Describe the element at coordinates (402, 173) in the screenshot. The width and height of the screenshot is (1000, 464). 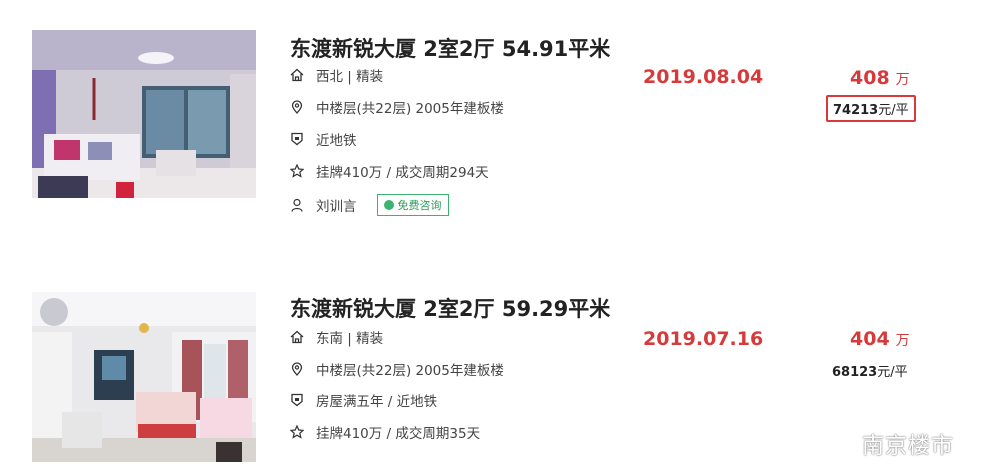
I see `listing-info-text: 挂牌410万 / 成交周期294天` at that location.